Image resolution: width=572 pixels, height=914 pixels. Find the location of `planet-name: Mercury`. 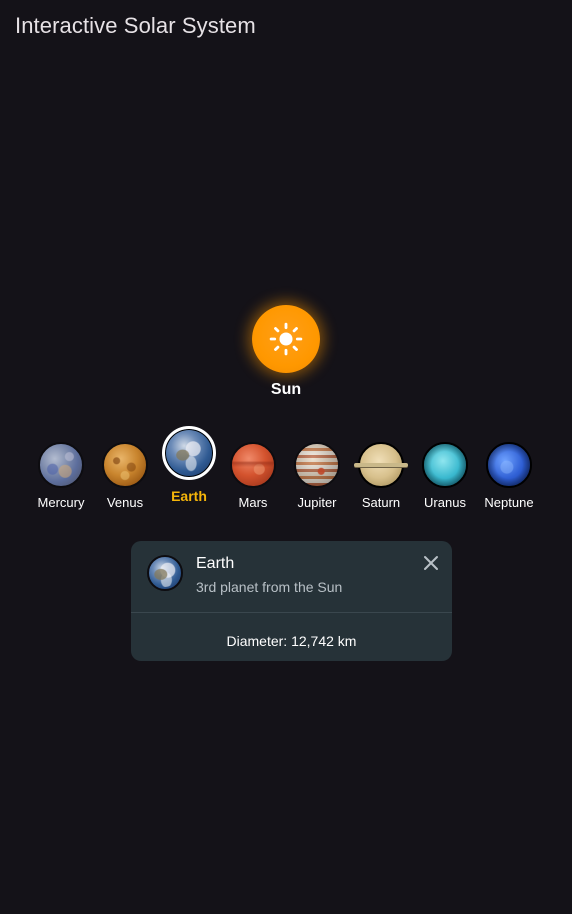

planet-name: Mercury is located at coordinates (61, 502).